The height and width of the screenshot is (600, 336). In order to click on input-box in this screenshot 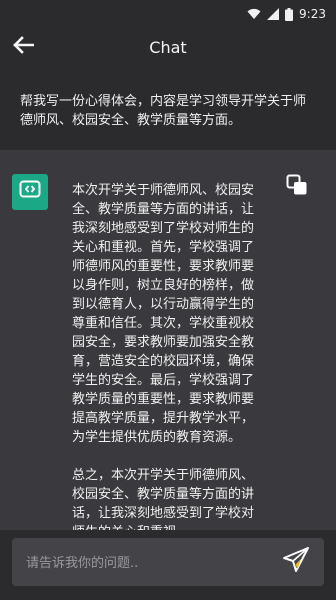, I will do `click(168, 563)`.